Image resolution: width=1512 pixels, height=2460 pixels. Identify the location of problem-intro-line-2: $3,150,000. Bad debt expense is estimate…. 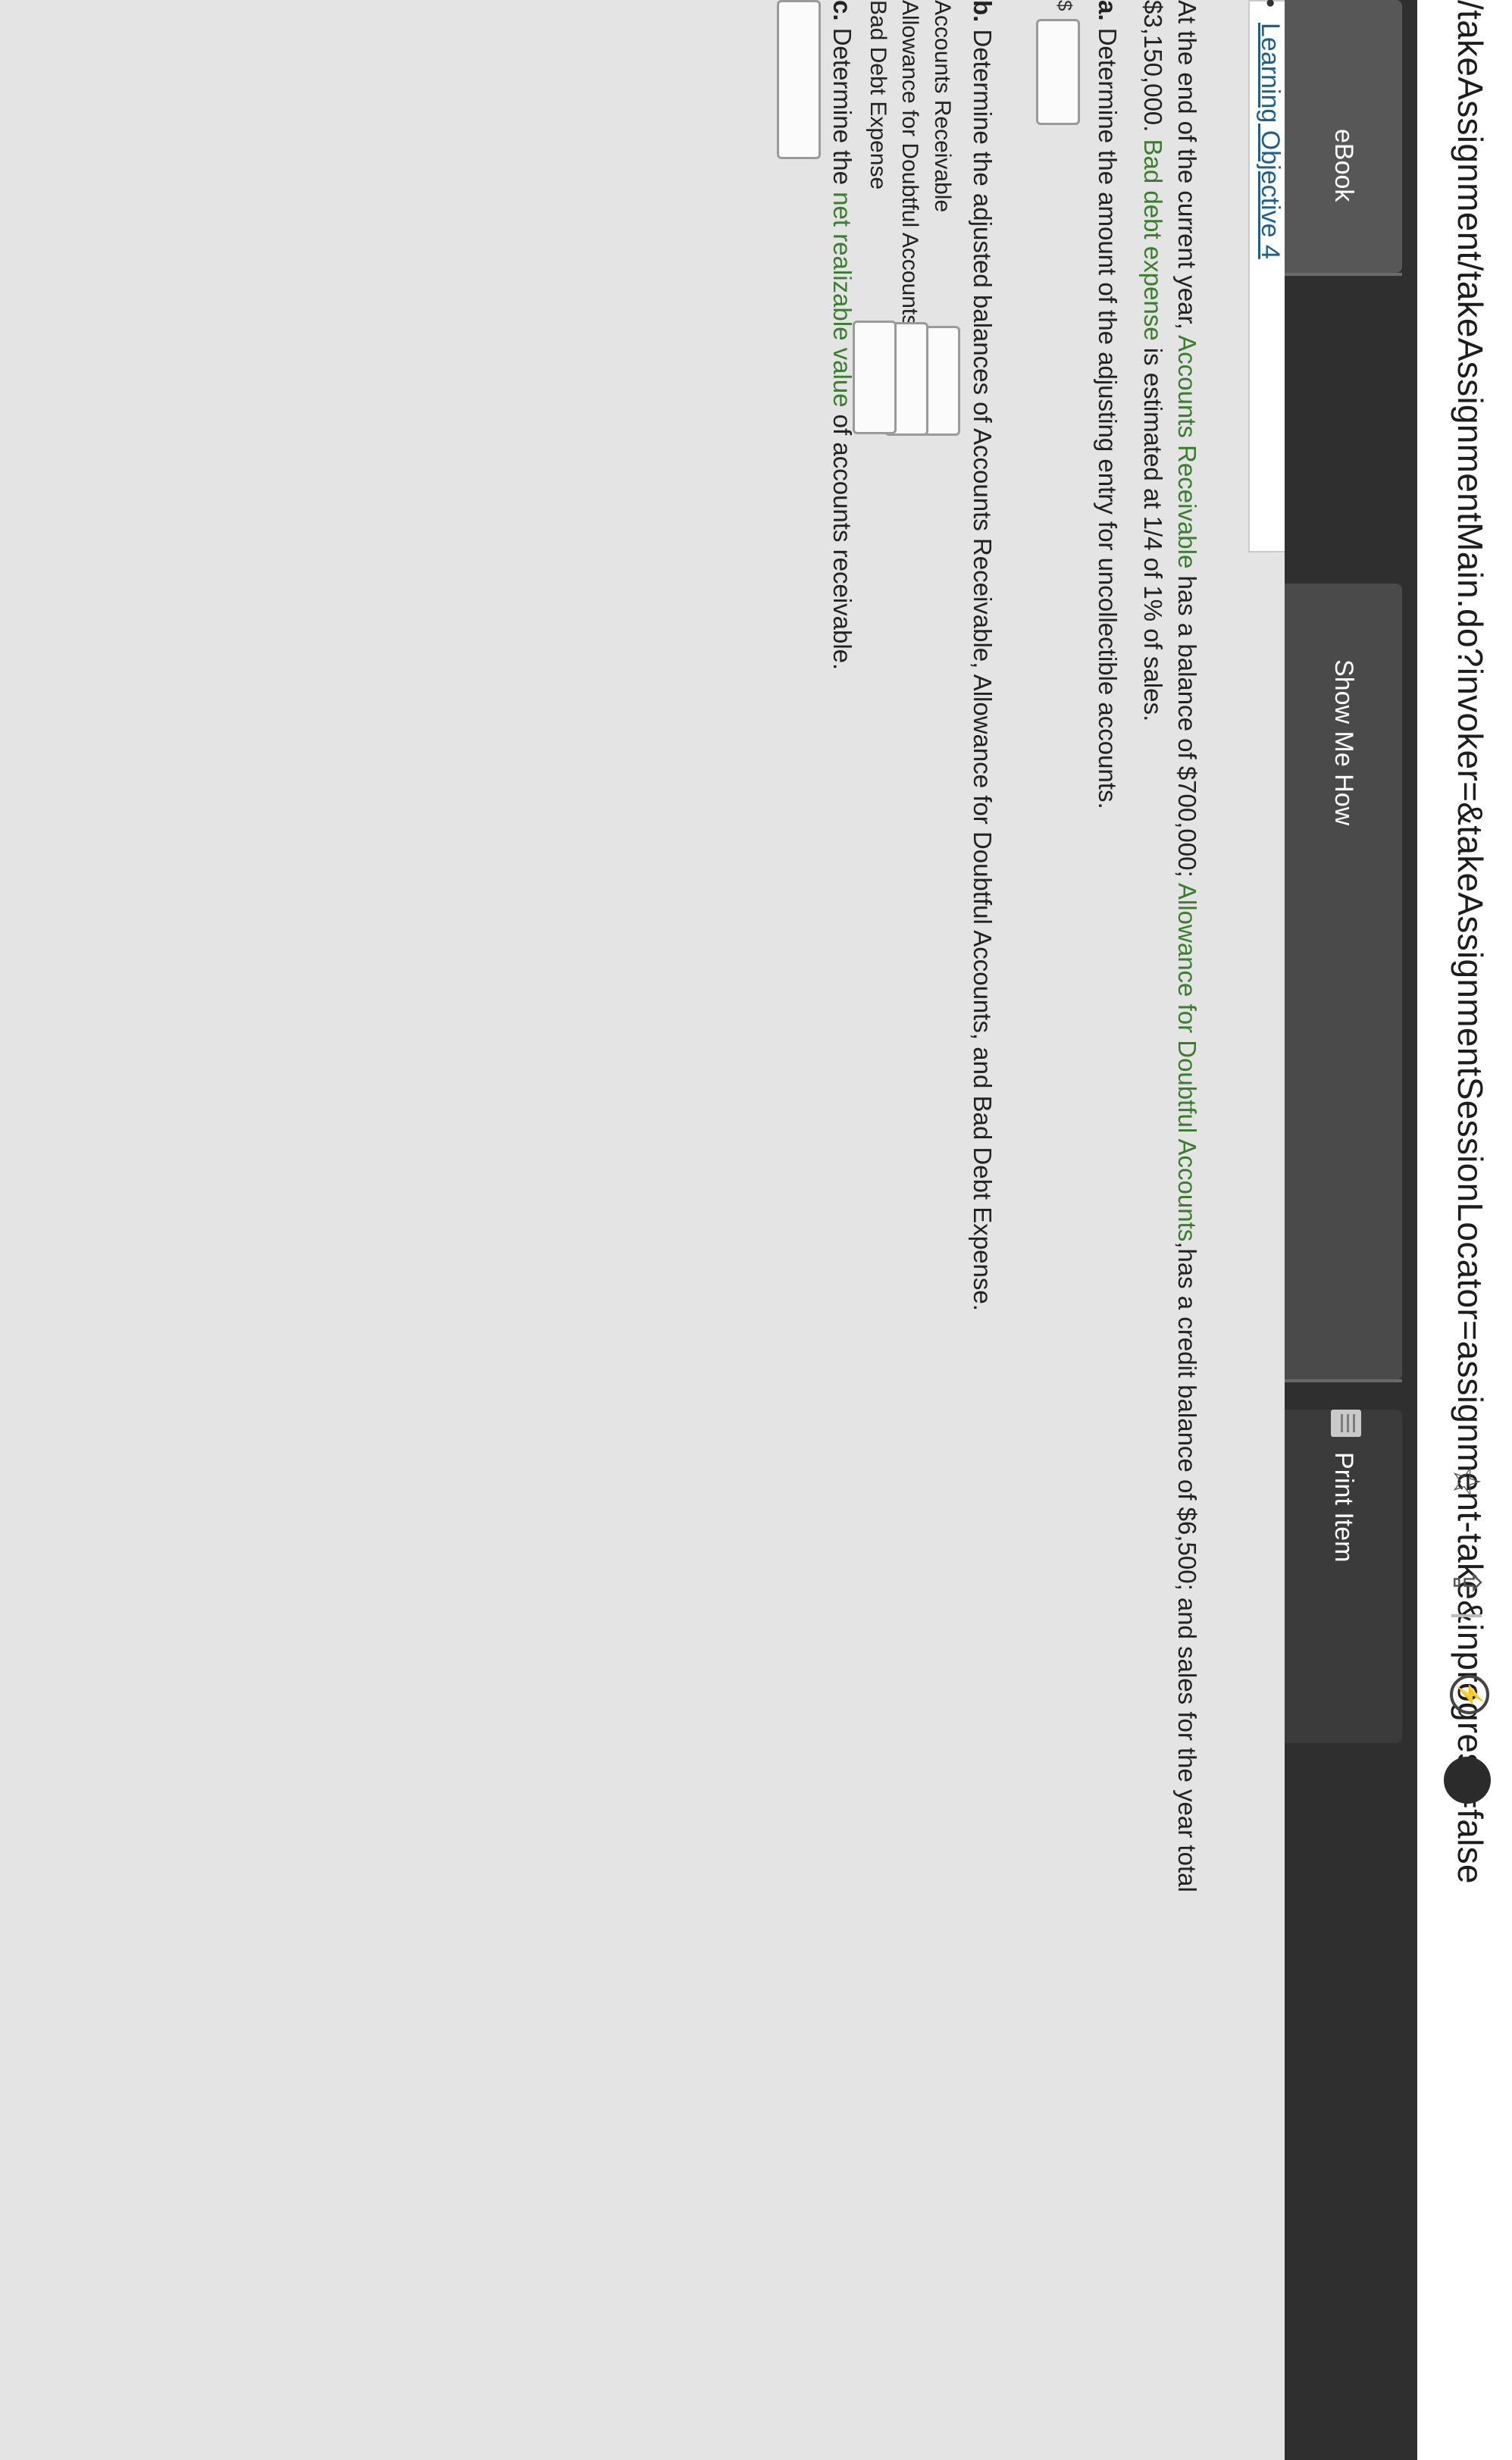
(1152, 360).